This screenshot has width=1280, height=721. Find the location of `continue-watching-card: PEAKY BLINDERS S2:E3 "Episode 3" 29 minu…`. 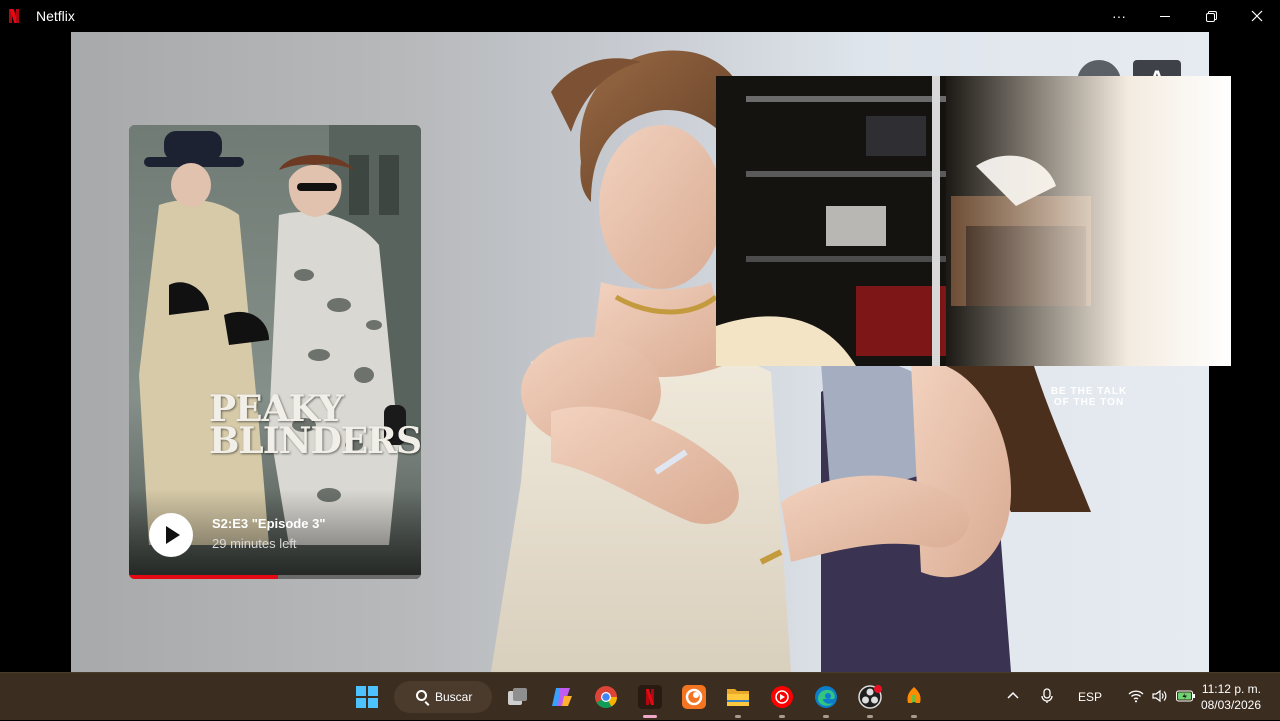

continue-watching-card: PEAKY BLINDERS S2:E3 "Episode 3" 29 minu… is located at coordinates (275, 352).